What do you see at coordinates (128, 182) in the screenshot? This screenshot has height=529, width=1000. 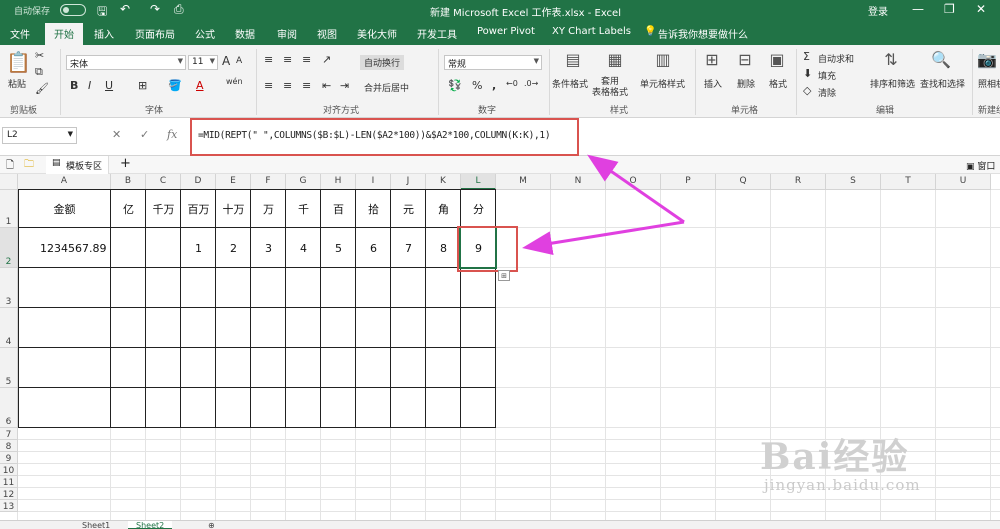 I see `column-header-b: B` at bounding box center [128, 182].